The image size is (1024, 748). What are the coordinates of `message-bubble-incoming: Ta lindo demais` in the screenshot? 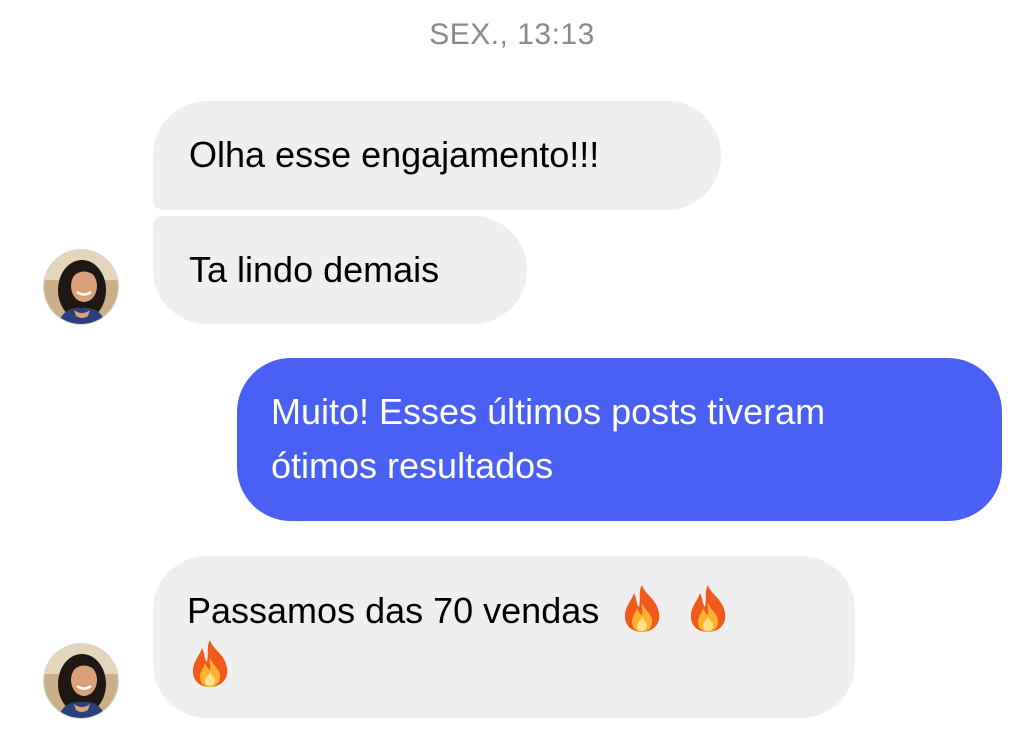 It's located at (340, 270).